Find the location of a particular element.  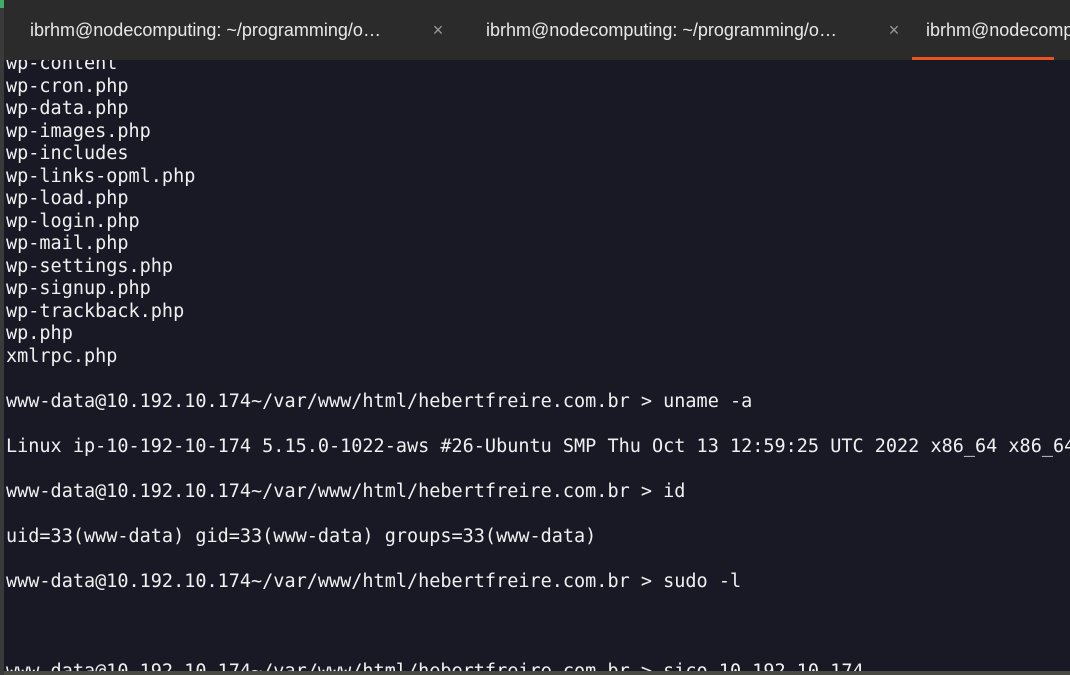

tab-2: ibrhm@nodecomputing: ~/programming/o… × is located at coordinates (684, 30).